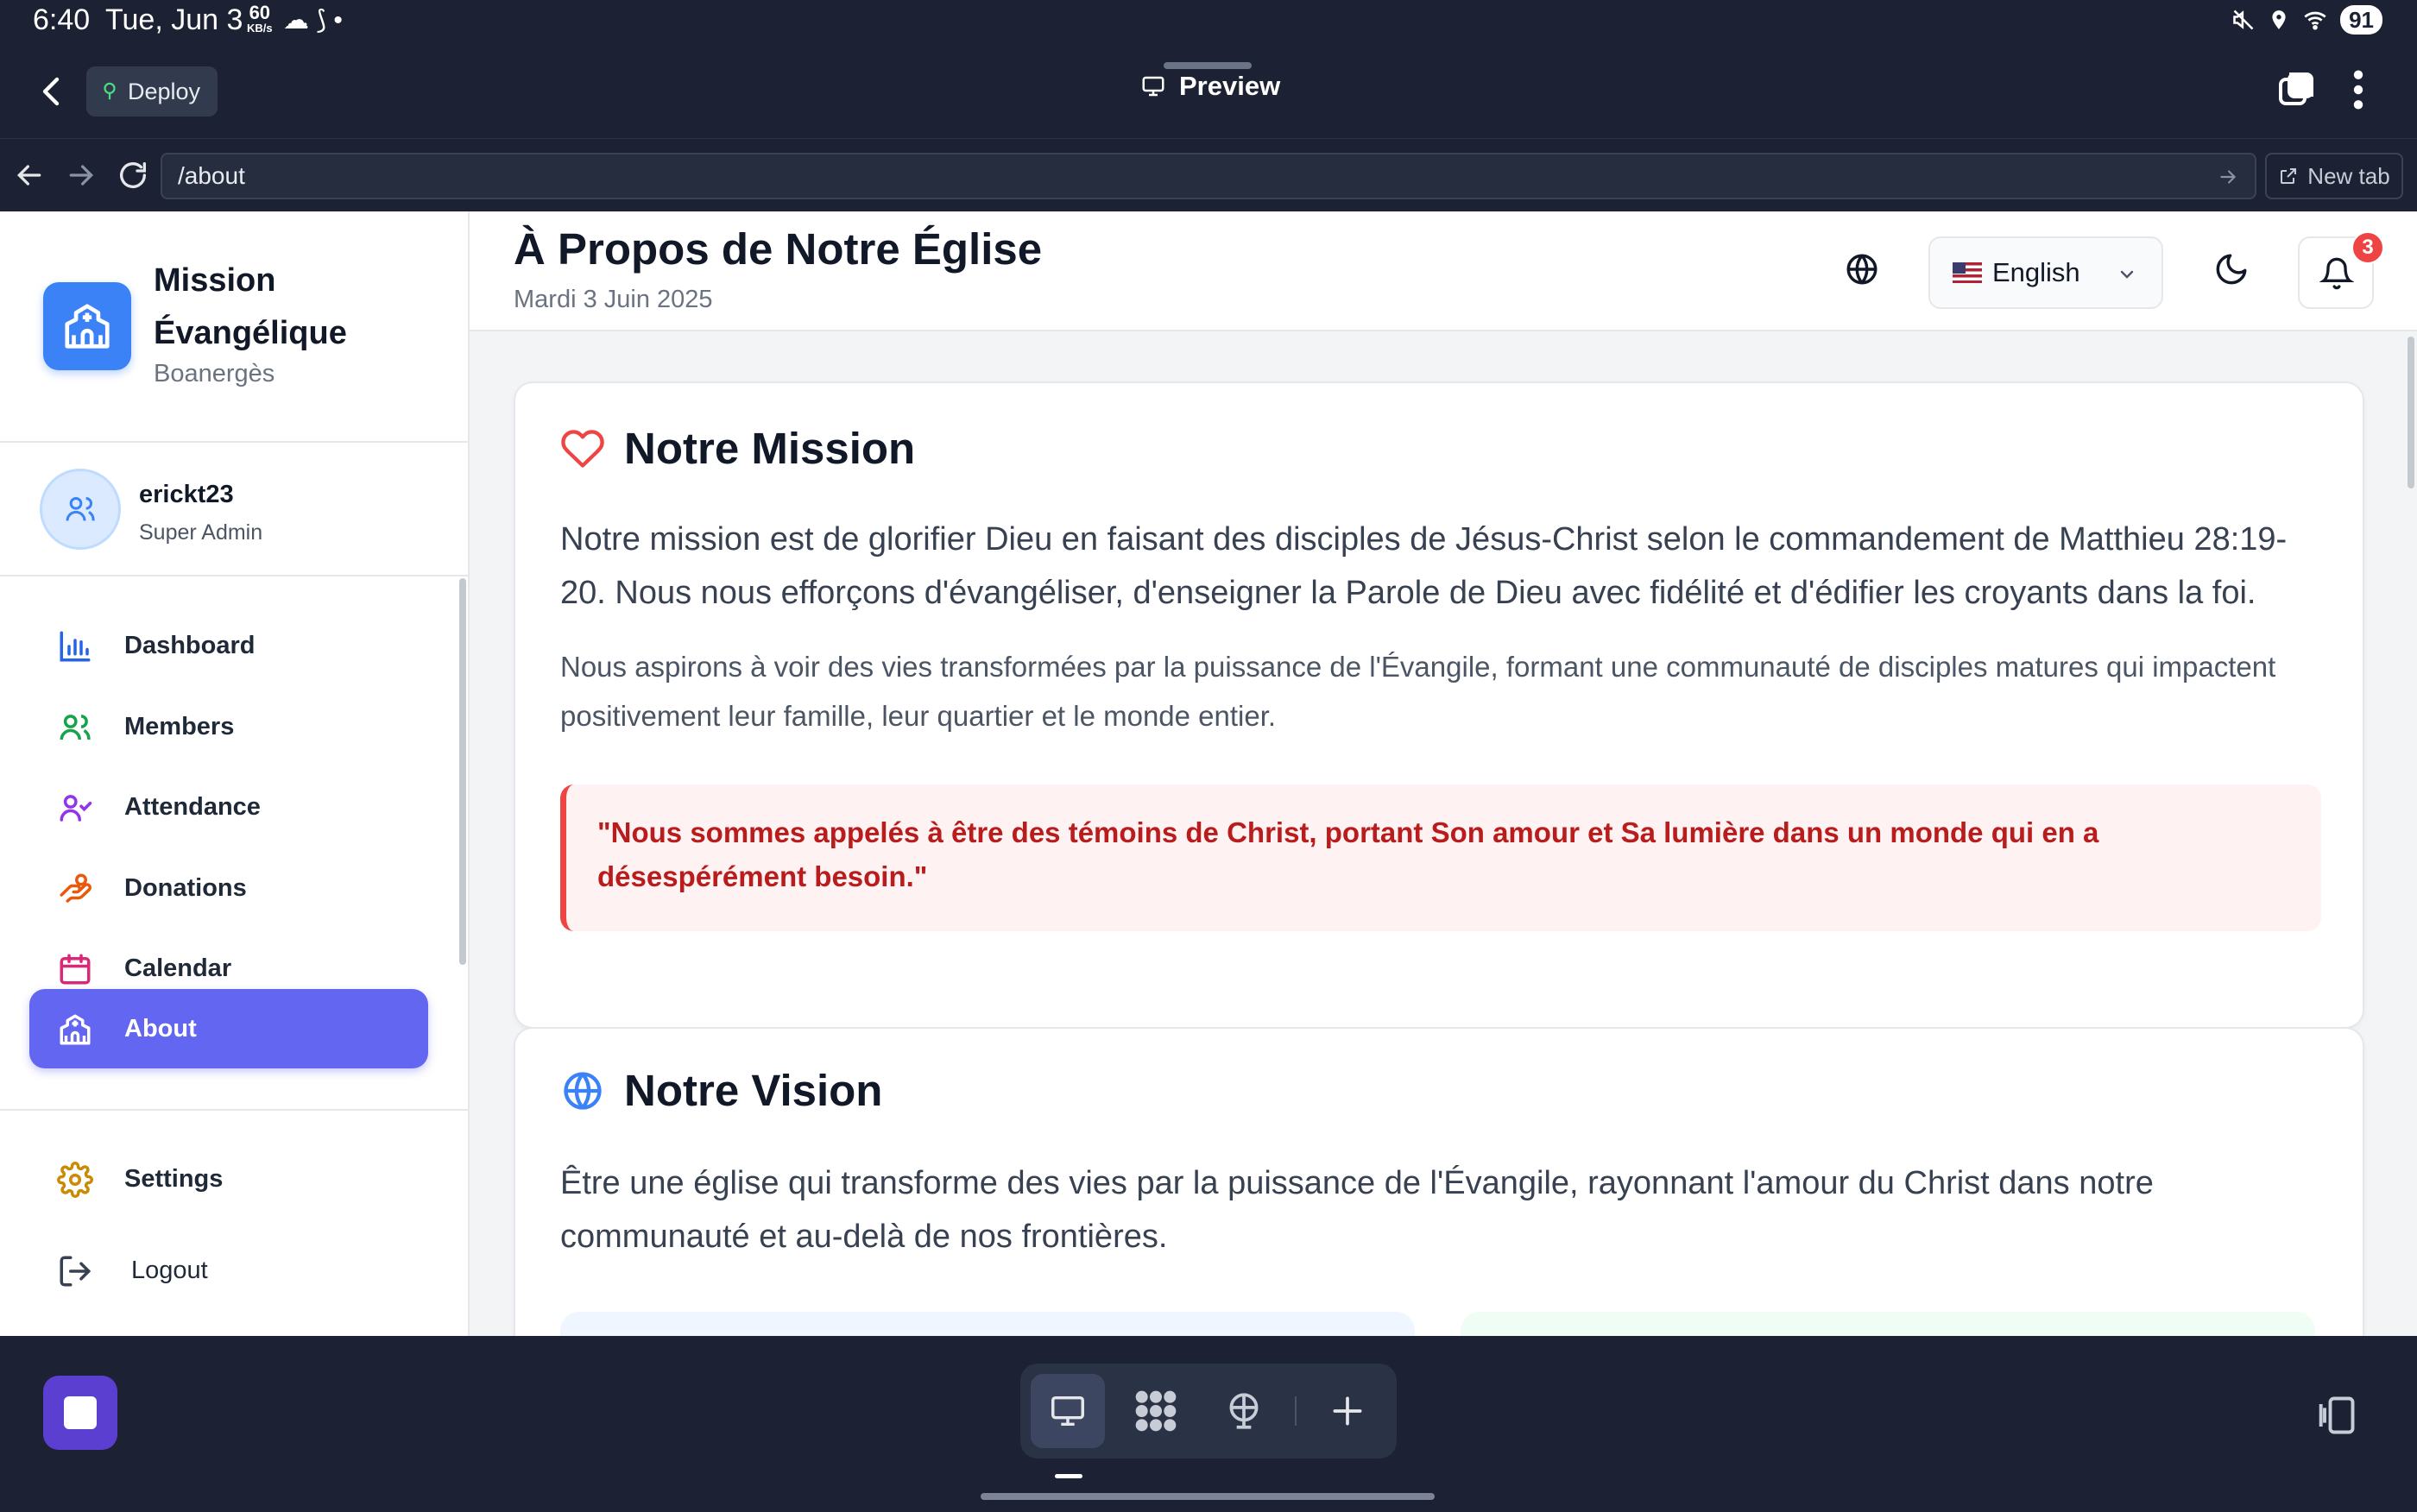  I want to click on brand-name: Mission Évangélique, so click(250, 306).